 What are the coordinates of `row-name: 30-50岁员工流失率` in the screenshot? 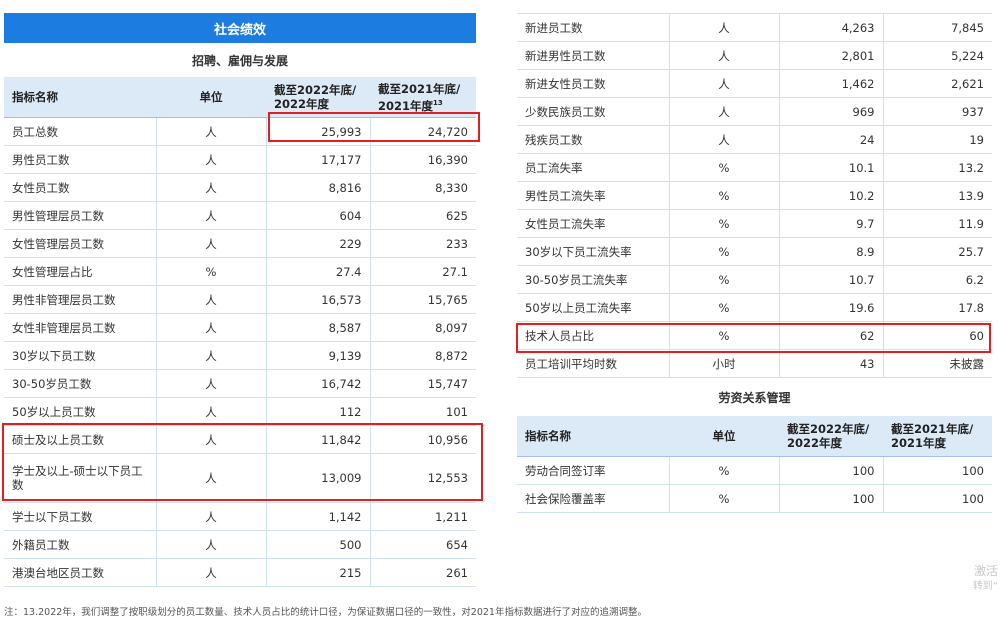 It's located at (593, 279).